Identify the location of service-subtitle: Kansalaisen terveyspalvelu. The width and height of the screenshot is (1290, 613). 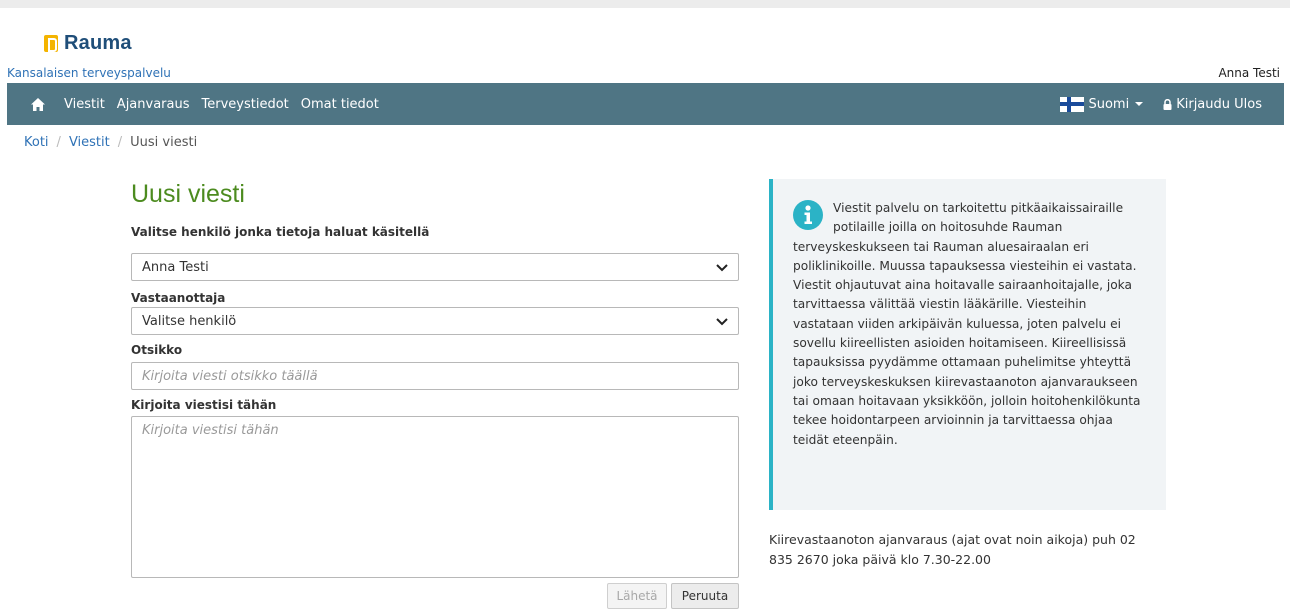
(89, 73).